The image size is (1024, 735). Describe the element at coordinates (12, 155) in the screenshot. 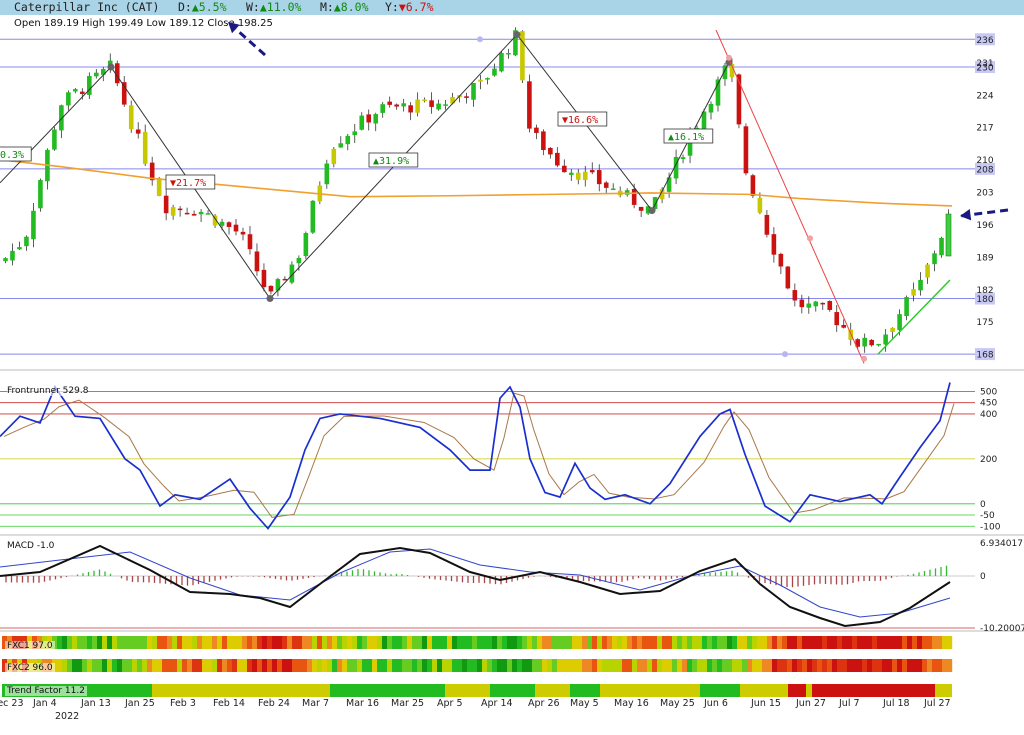

I see `swing-label-text: 0.3%` at that location.